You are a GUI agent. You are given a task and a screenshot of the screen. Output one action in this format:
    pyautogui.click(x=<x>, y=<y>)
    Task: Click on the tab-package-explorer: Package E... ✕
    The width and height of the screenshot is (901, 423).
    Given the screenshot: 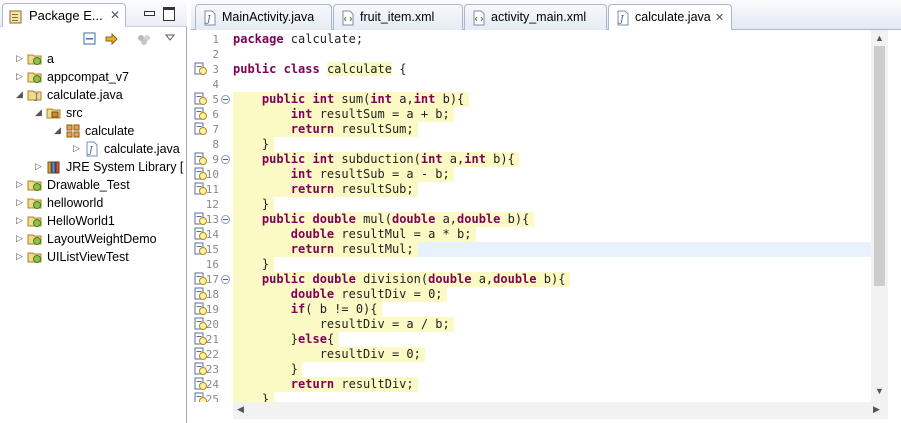 What is the action you would take?
    pyautogui.click(x=64, y=15)
    